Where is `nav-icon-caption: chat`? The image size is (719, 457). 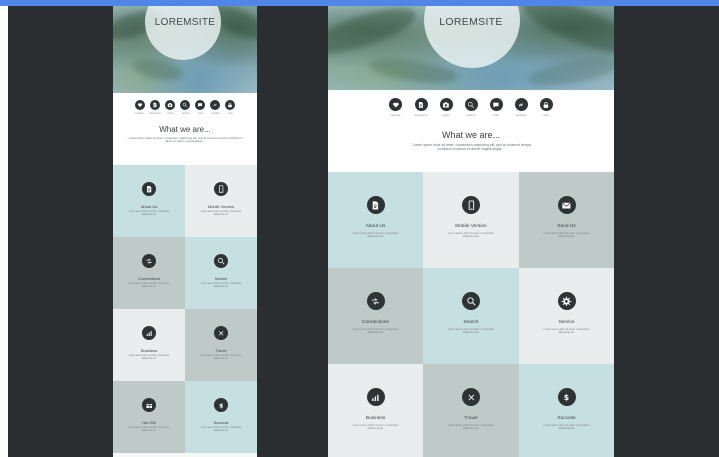 nav-icon-caption: chat is located at coordinates (200, 113).